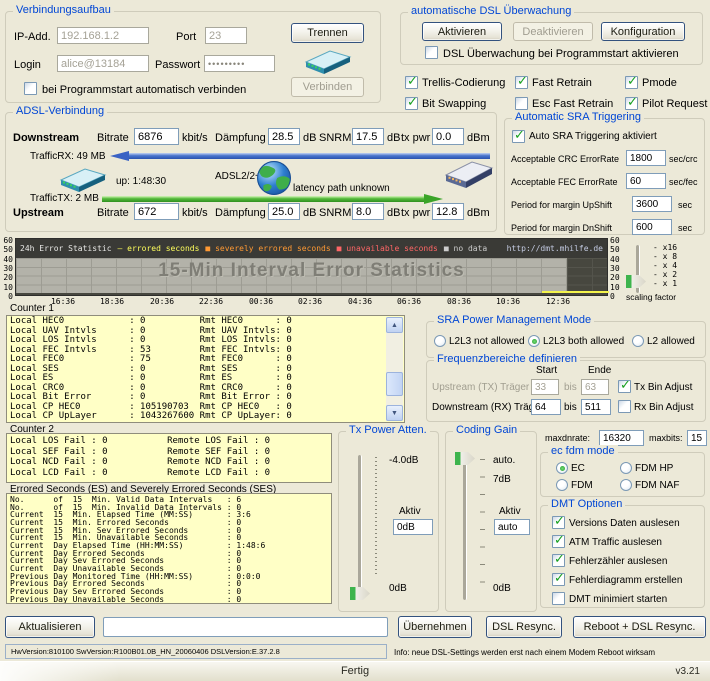 Image resolution: width=710 pixels, height=681 pixels. Describe the element at coordinates (483, 387) in the screenshot. I see `tx-carrier-label: Upstream (TX) Träger :` at that location.